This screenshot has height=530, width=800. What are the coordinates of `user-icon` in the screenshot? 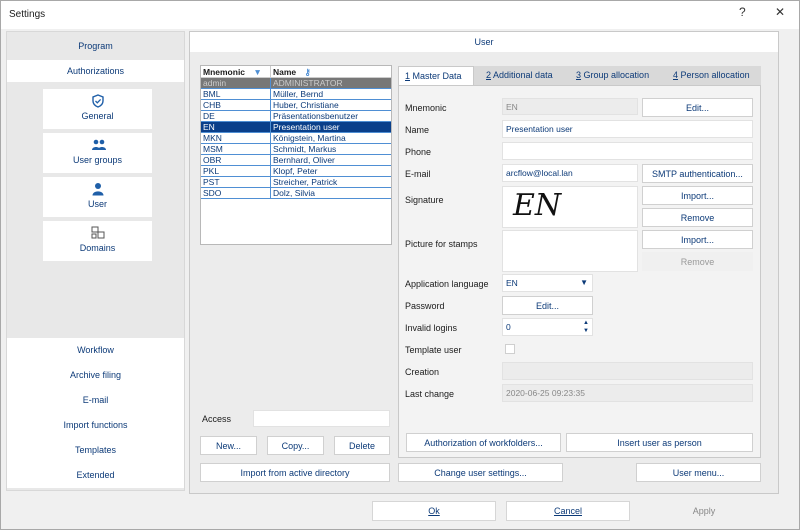 It's located at (98, 189).